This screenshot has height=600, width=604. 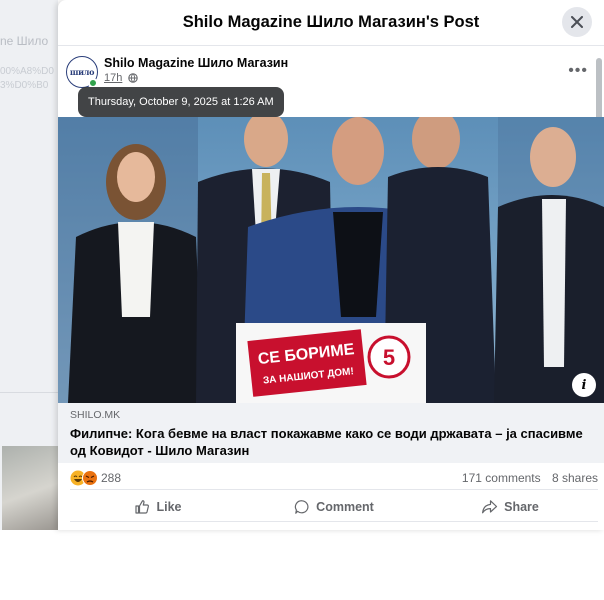 What do you see at coordinates (169, 506) in the screenshot?
I see `like-label: Like` at bounding box center [169, 506].